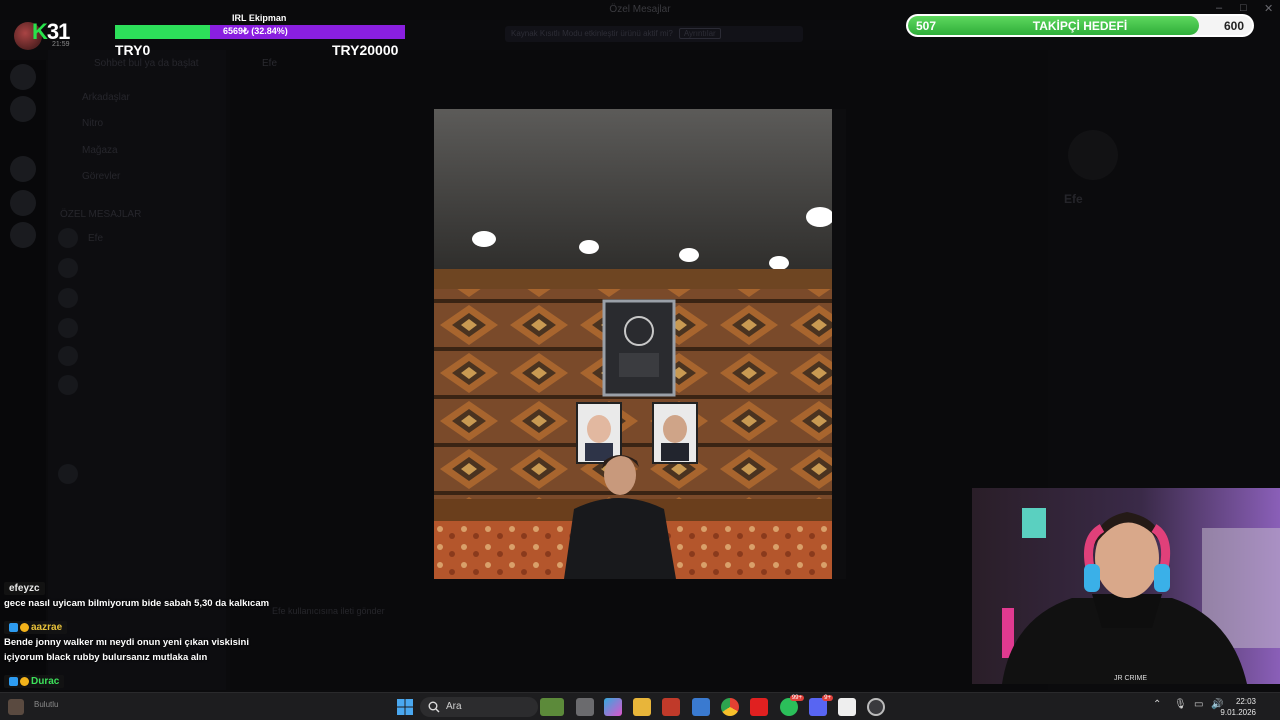 Image resolution: width=1280 pixels, height=720 pixels. Describe the element at coordinates (146, 63) in the screenshot. I see `dm-search: Sohbet bul ya da başlat` at that location.